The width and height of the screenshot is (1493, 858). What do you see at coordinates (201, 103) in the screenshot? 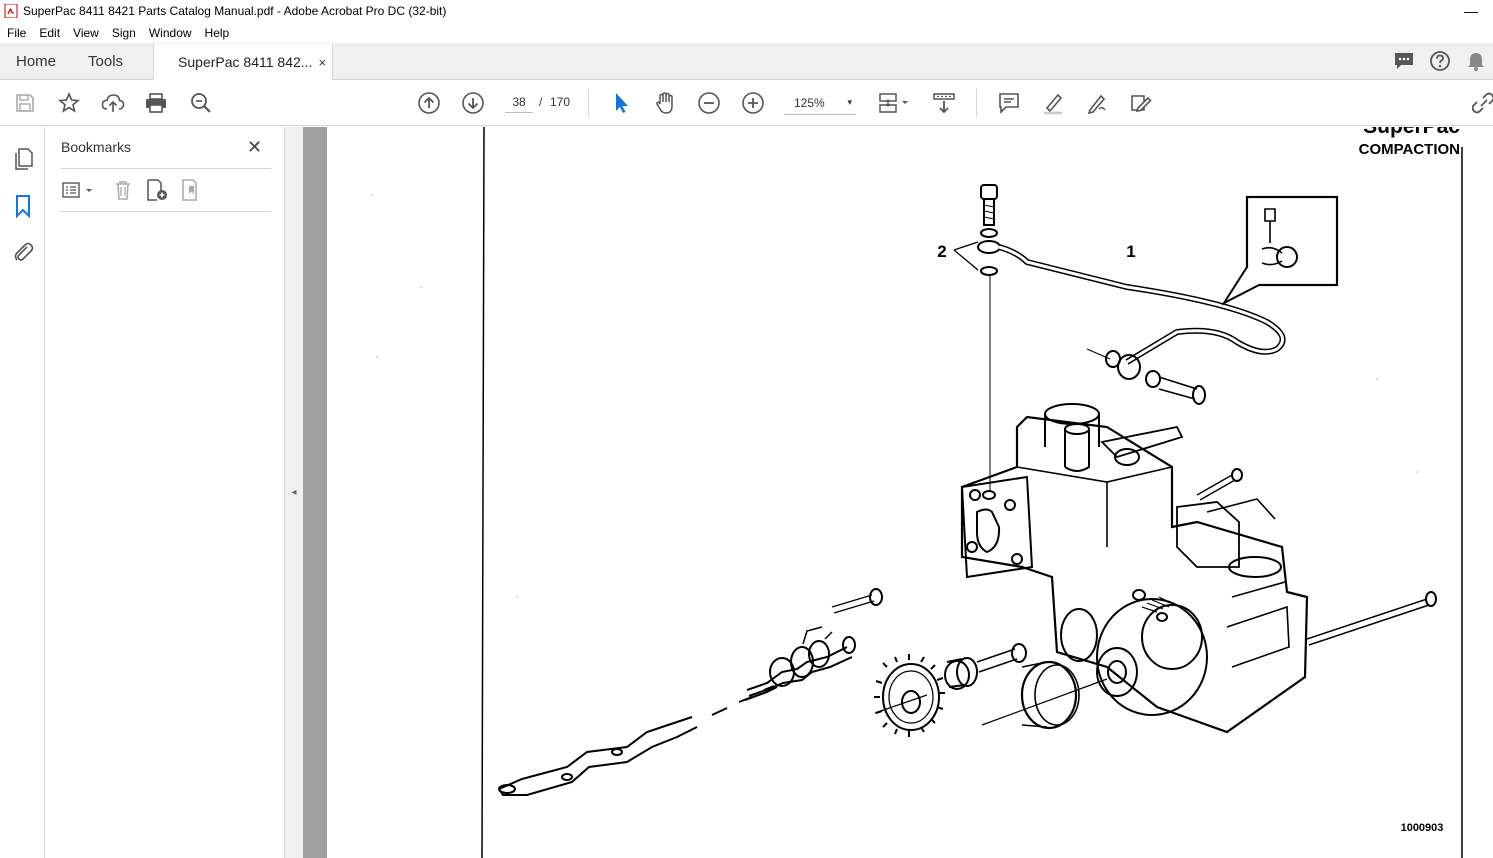
I see `find-zoom-icon` at bounding box center [201, 103].